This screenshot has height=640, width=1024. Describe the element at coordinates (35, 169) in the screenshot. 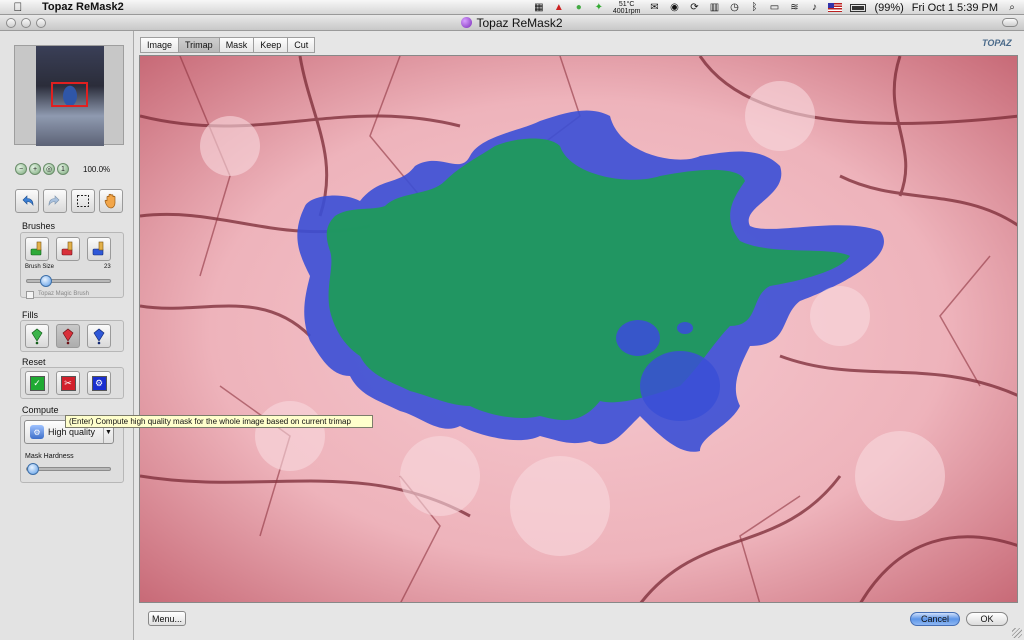

I see `zoom-in-icon: +` at that location.